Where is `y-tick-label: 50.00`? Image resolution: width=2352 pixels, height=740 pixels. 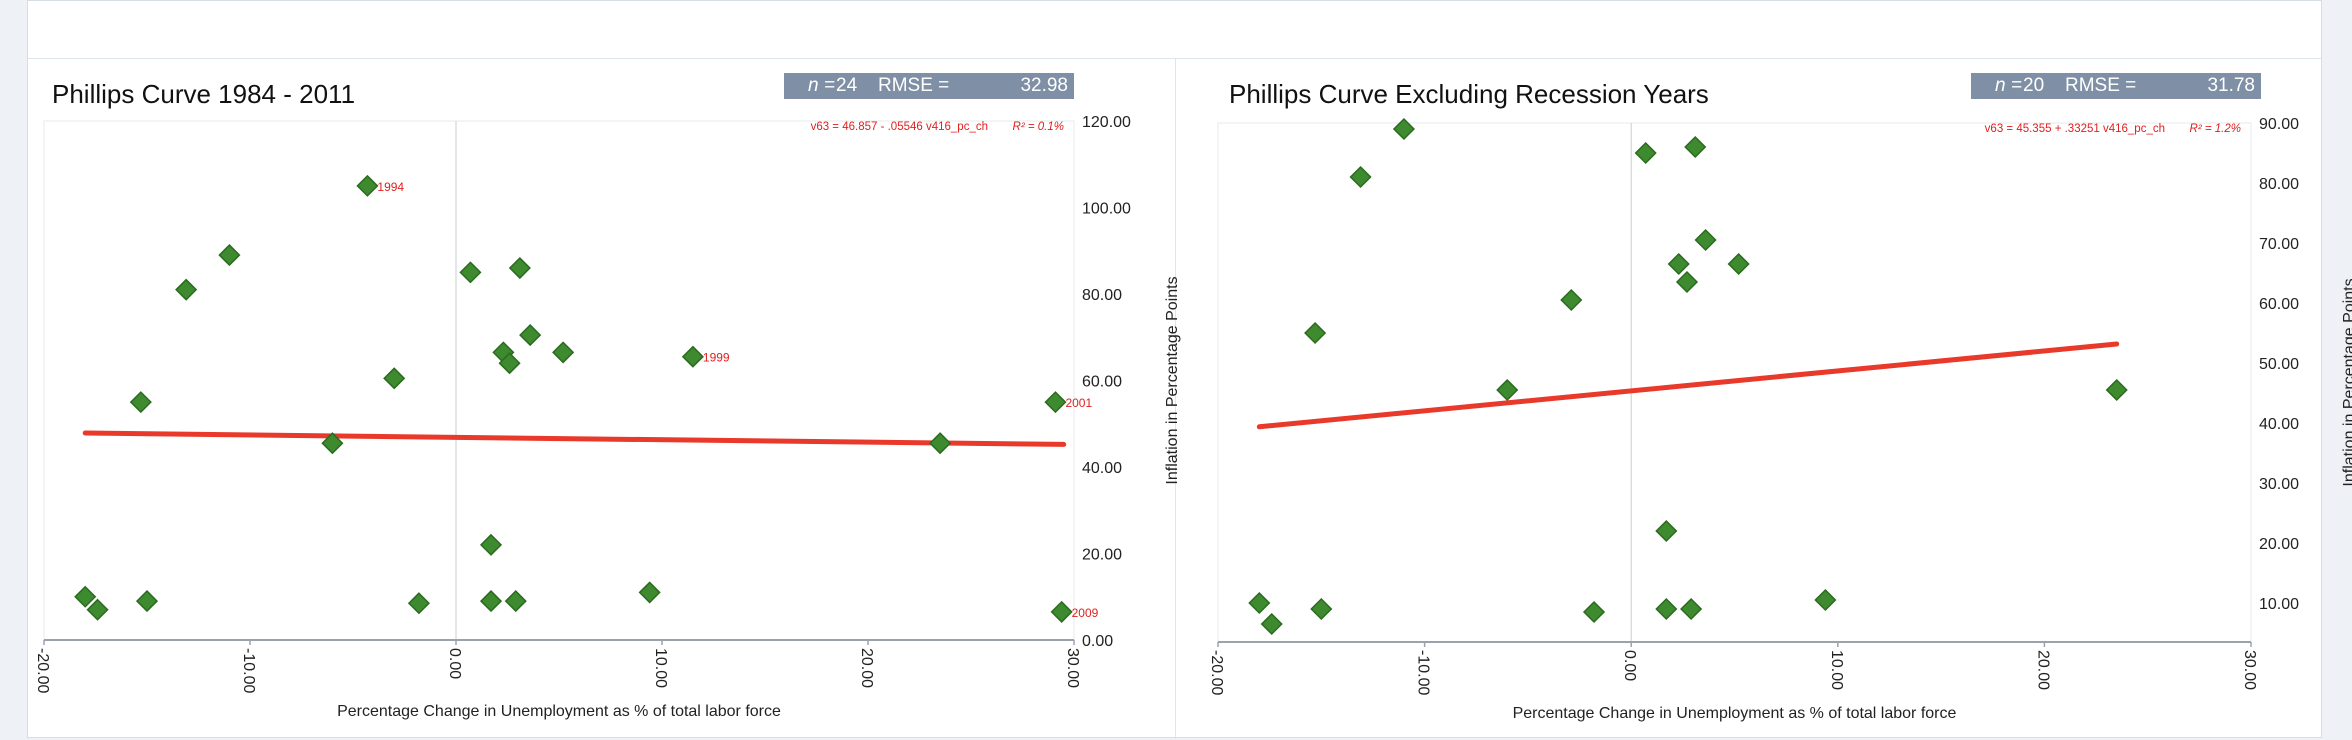 y-tick-label: 50.00 is located at coordinates (2279, 364).